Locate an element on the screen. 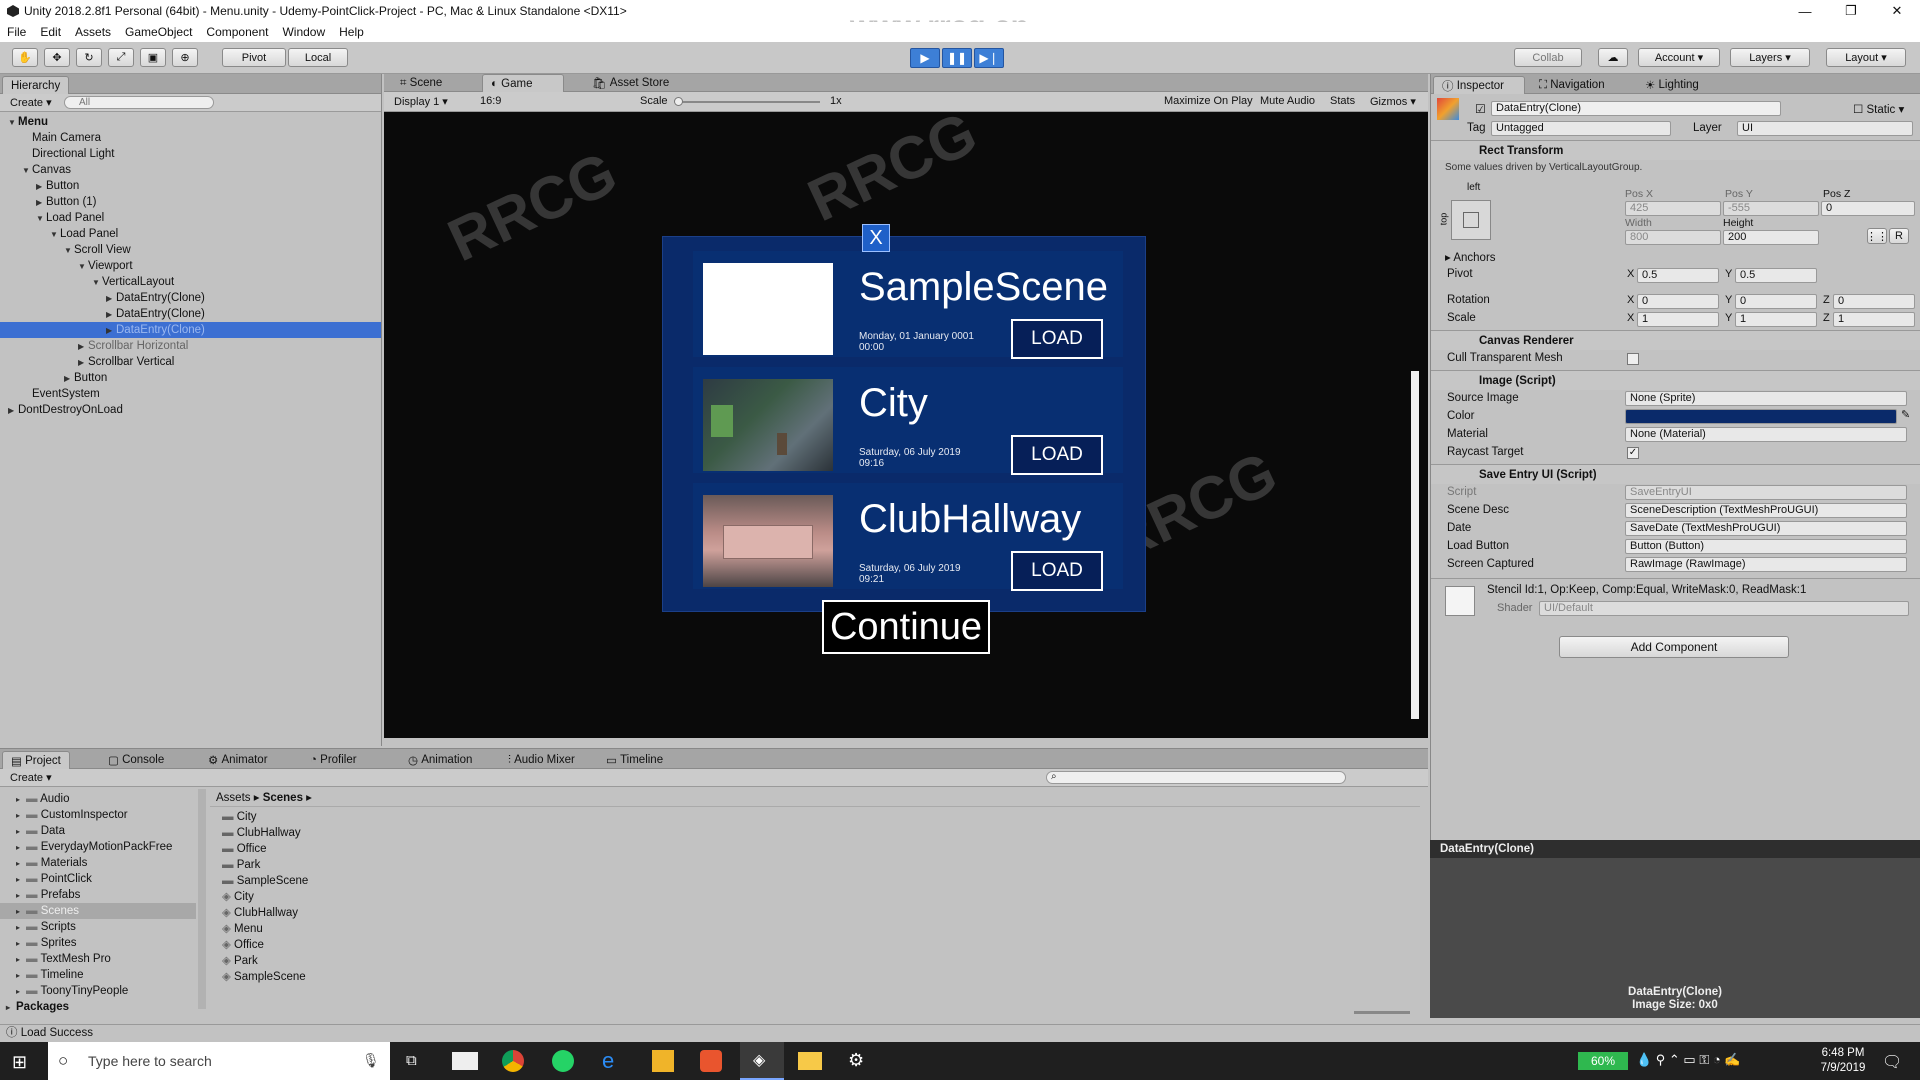 The image size is (1920, 1080). tab-console: ▢ Console is located at coordinates (136, 760).